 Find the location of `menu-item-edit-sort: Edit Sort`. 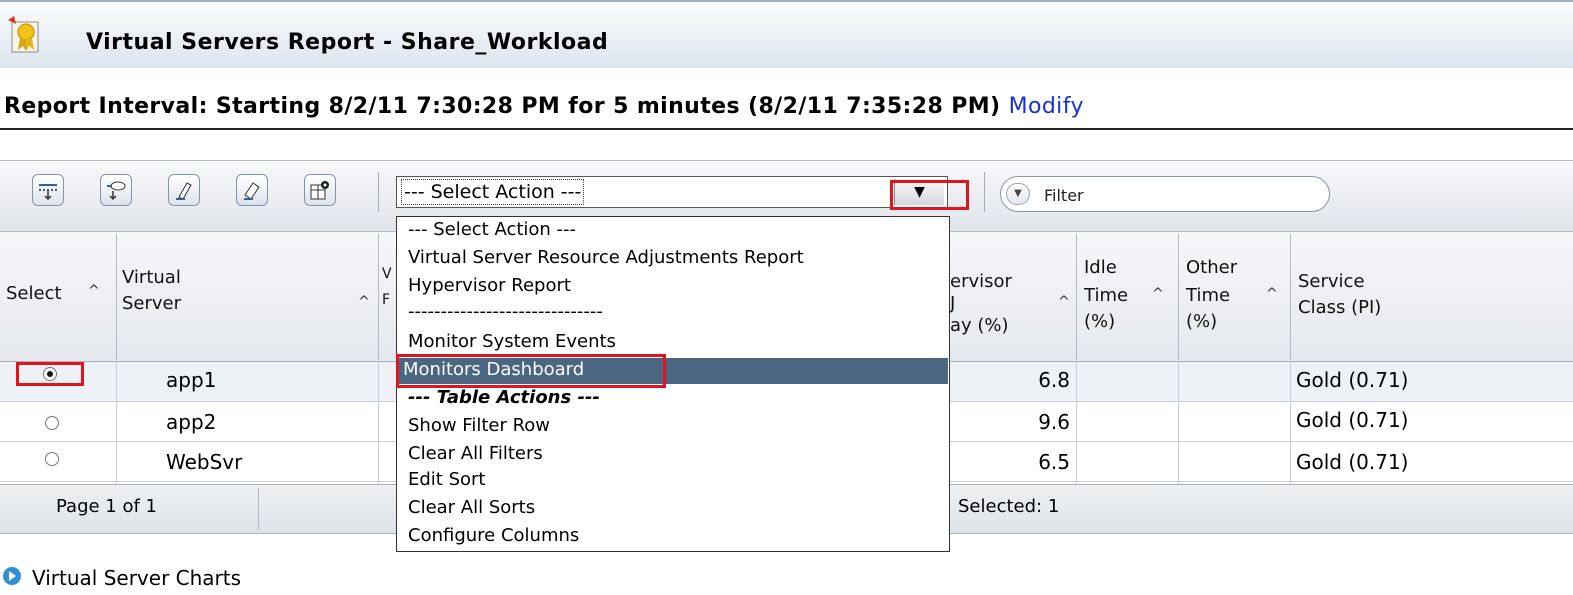

menu-item-edit-sort: Edit Sort is located at coordinates (446, 480).